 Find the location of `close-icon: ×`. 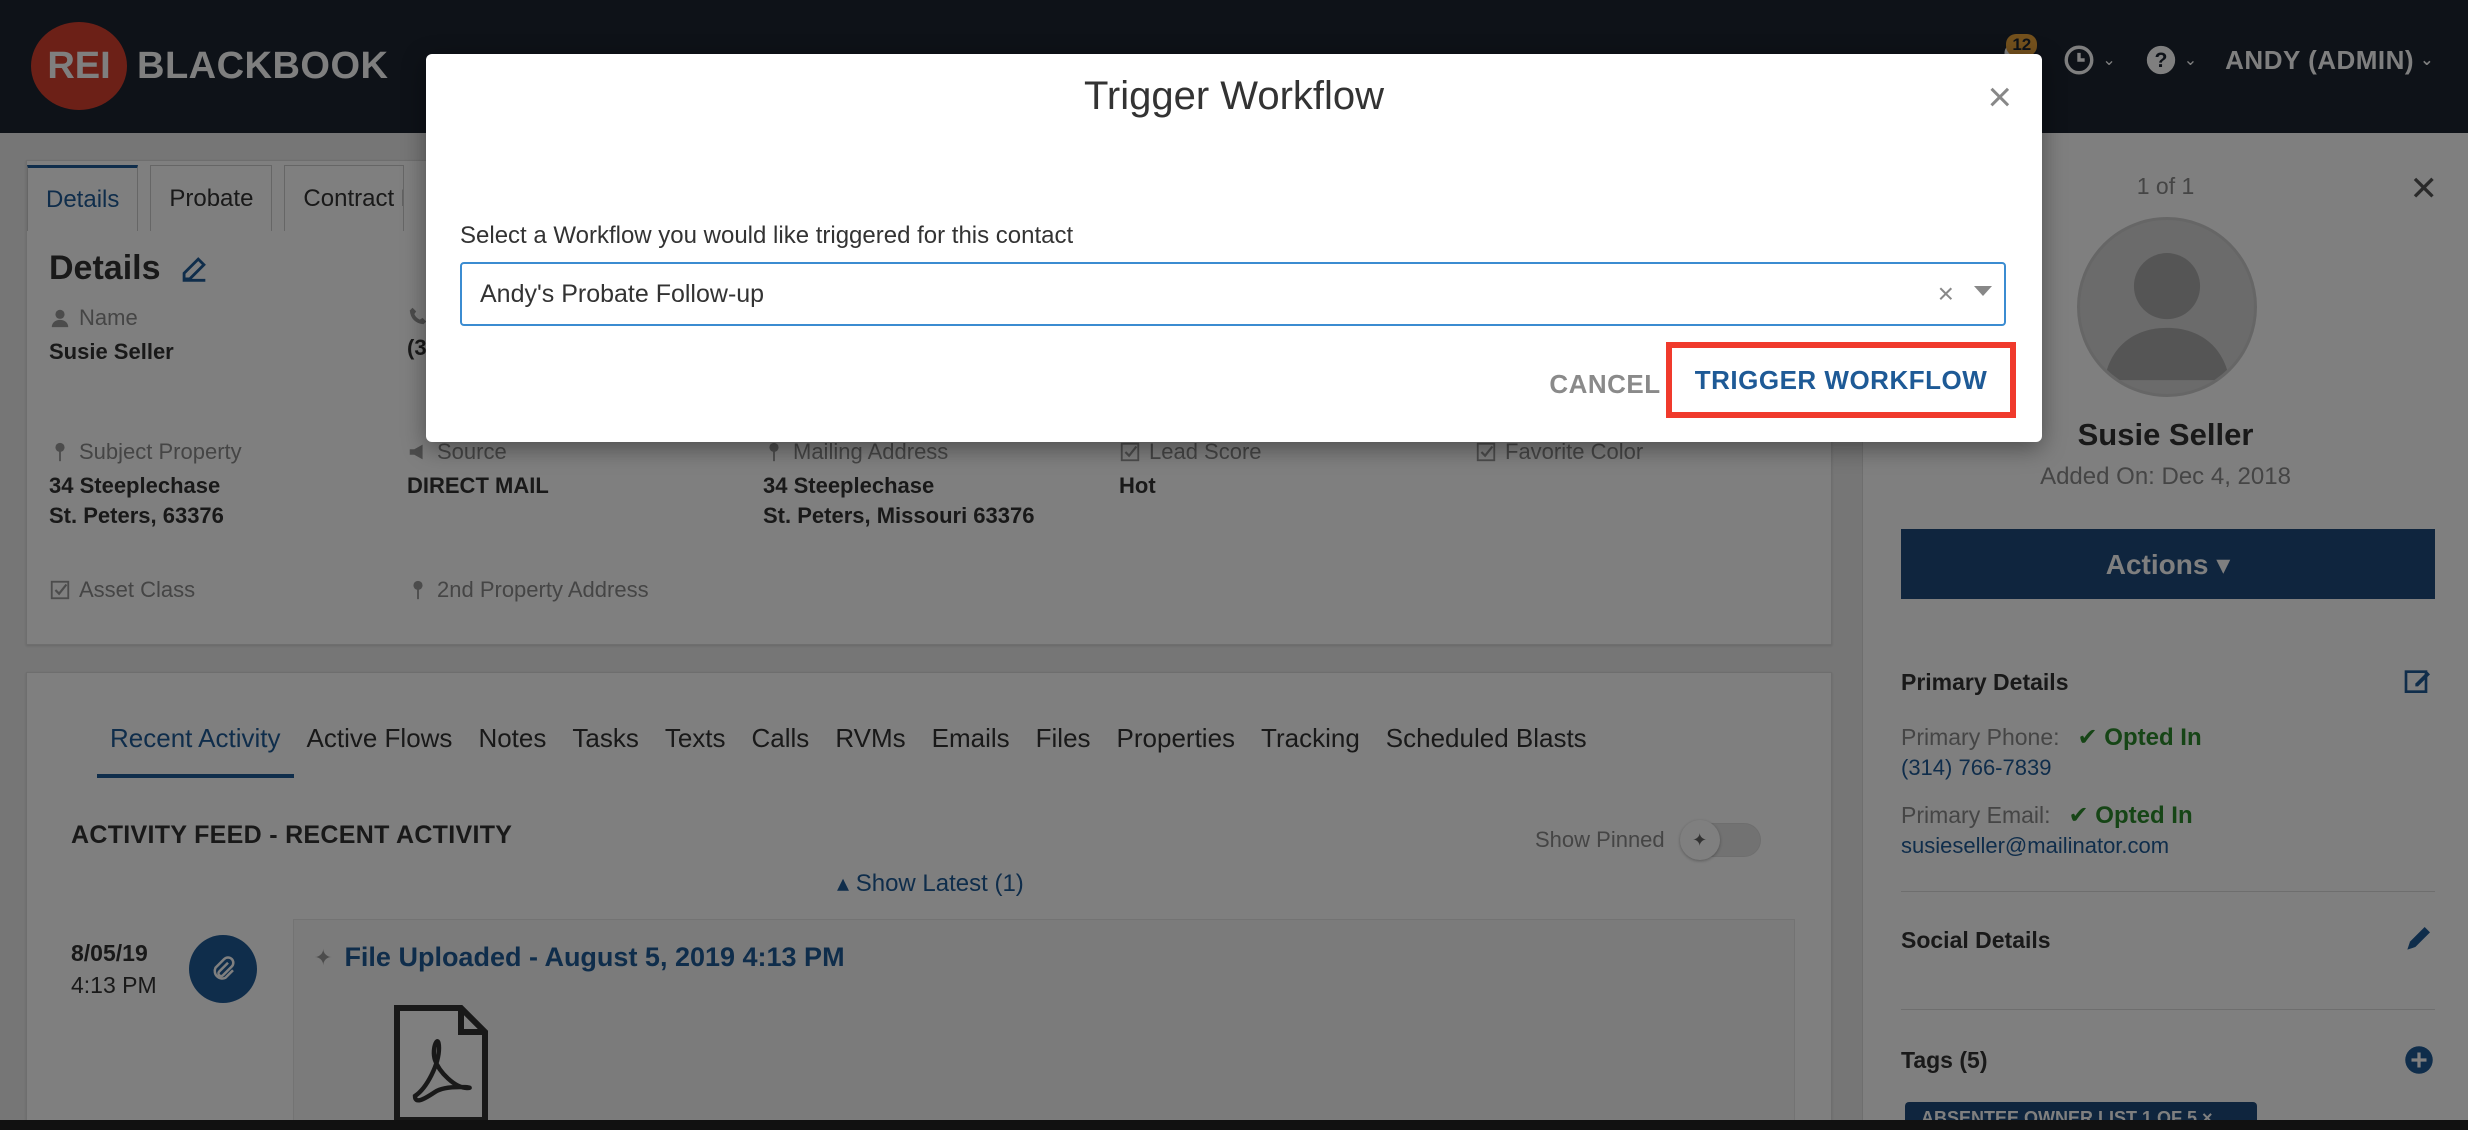

close-icon: × is located at coordinates (1999, 97).